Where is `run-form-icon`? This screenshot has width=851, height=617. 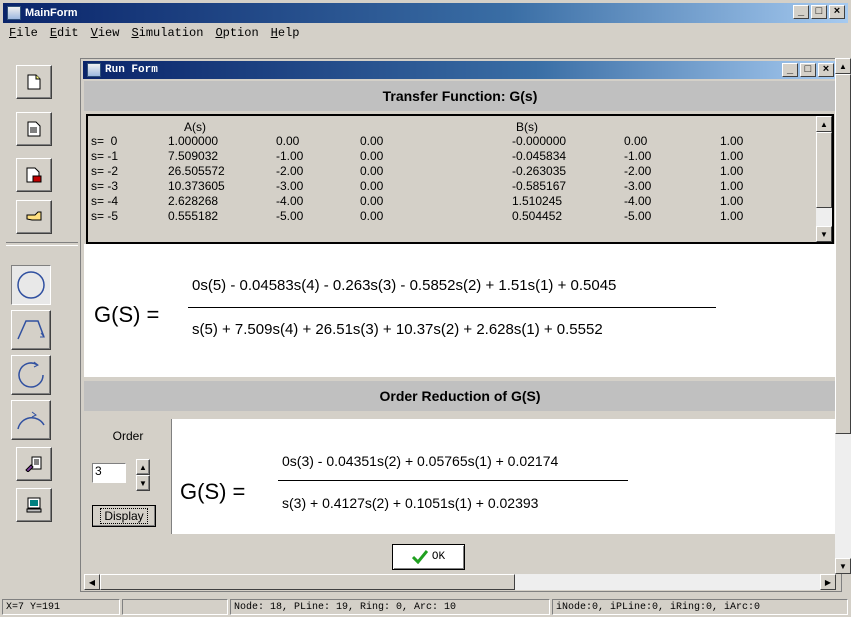 run-form-icon is located at coordinates (94, 70).